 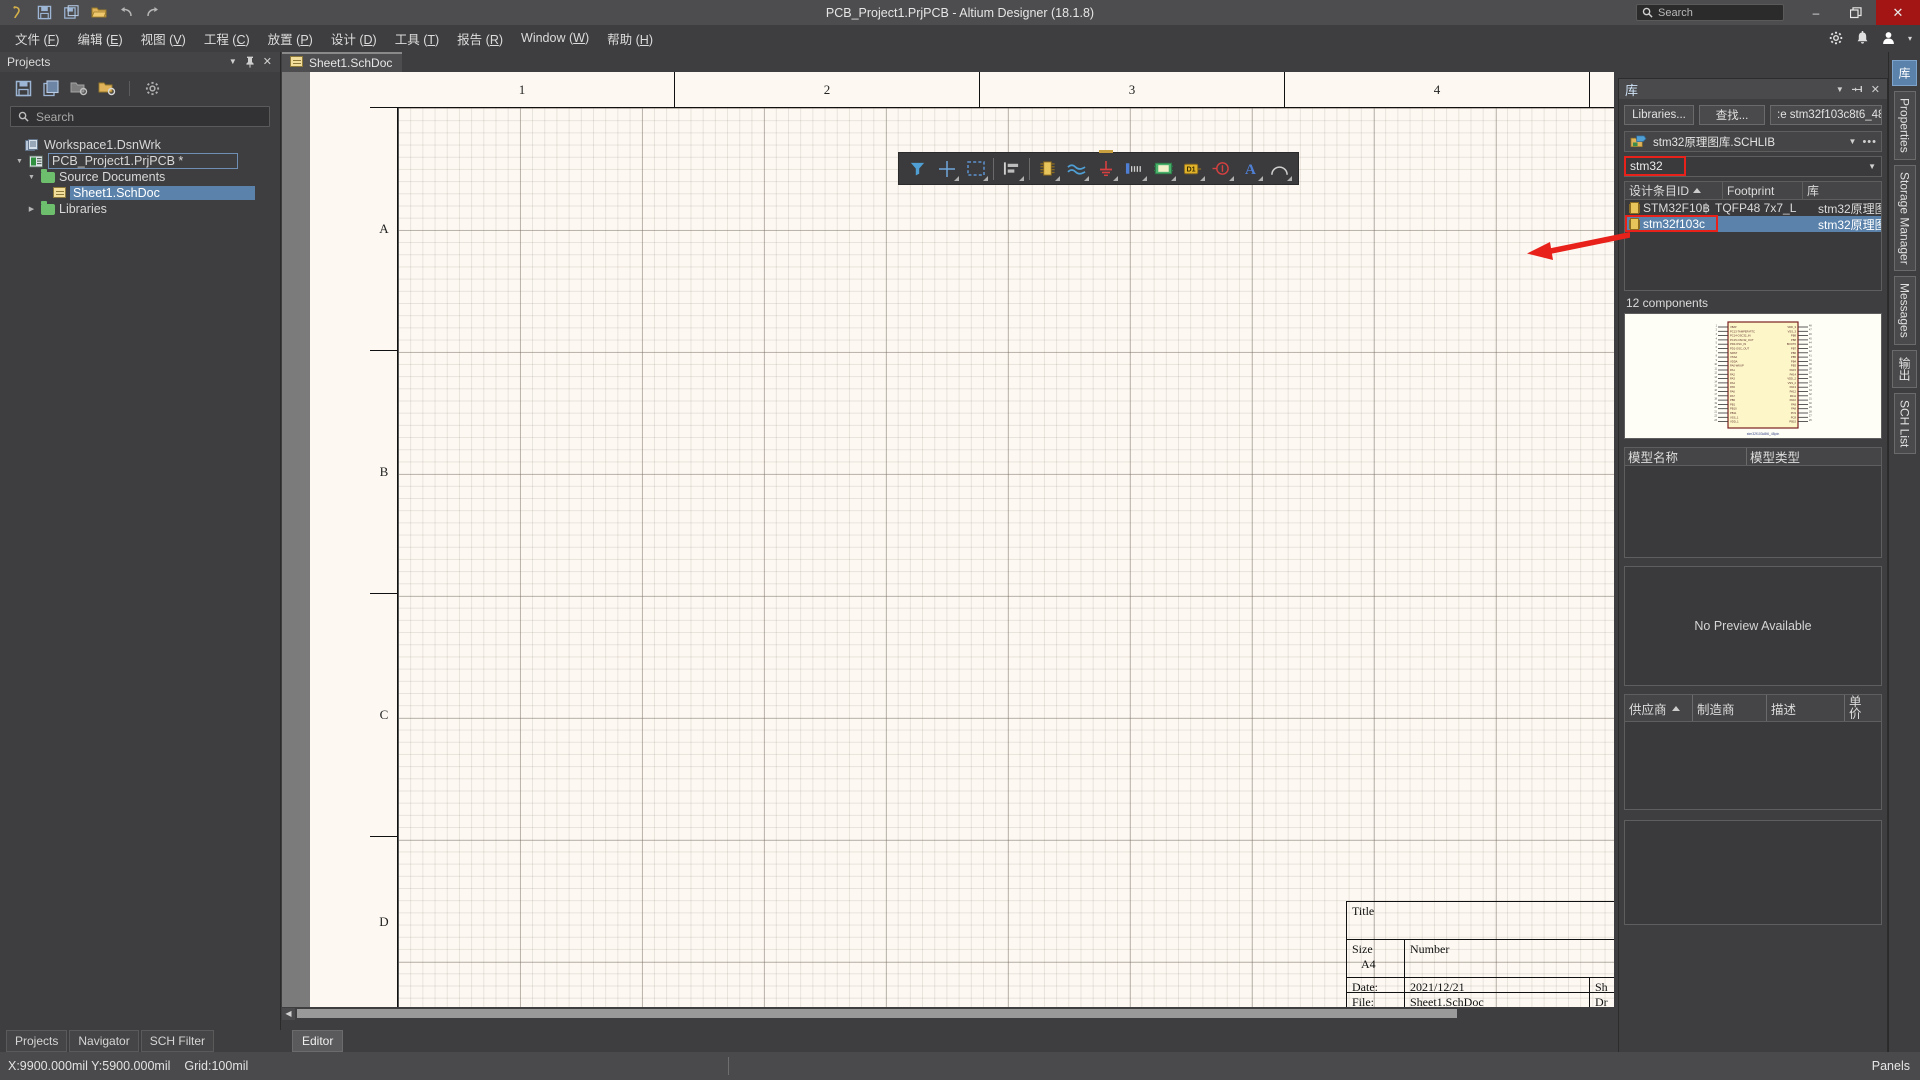 I want to click on column-header-library: 库, so click(x=1842, y=190).